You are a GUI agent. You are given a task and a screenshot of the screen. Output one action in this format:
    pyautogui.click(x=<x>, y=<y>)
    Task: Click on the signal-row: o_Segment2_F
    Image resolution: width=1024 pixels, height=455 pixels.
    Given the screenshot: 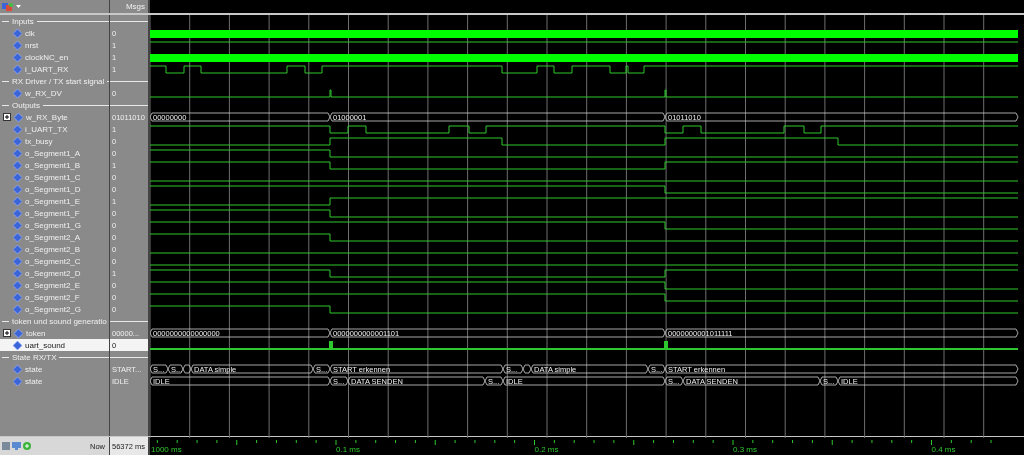 What is the action you would take?
    pyautogui.click(x=54, y=297)
    